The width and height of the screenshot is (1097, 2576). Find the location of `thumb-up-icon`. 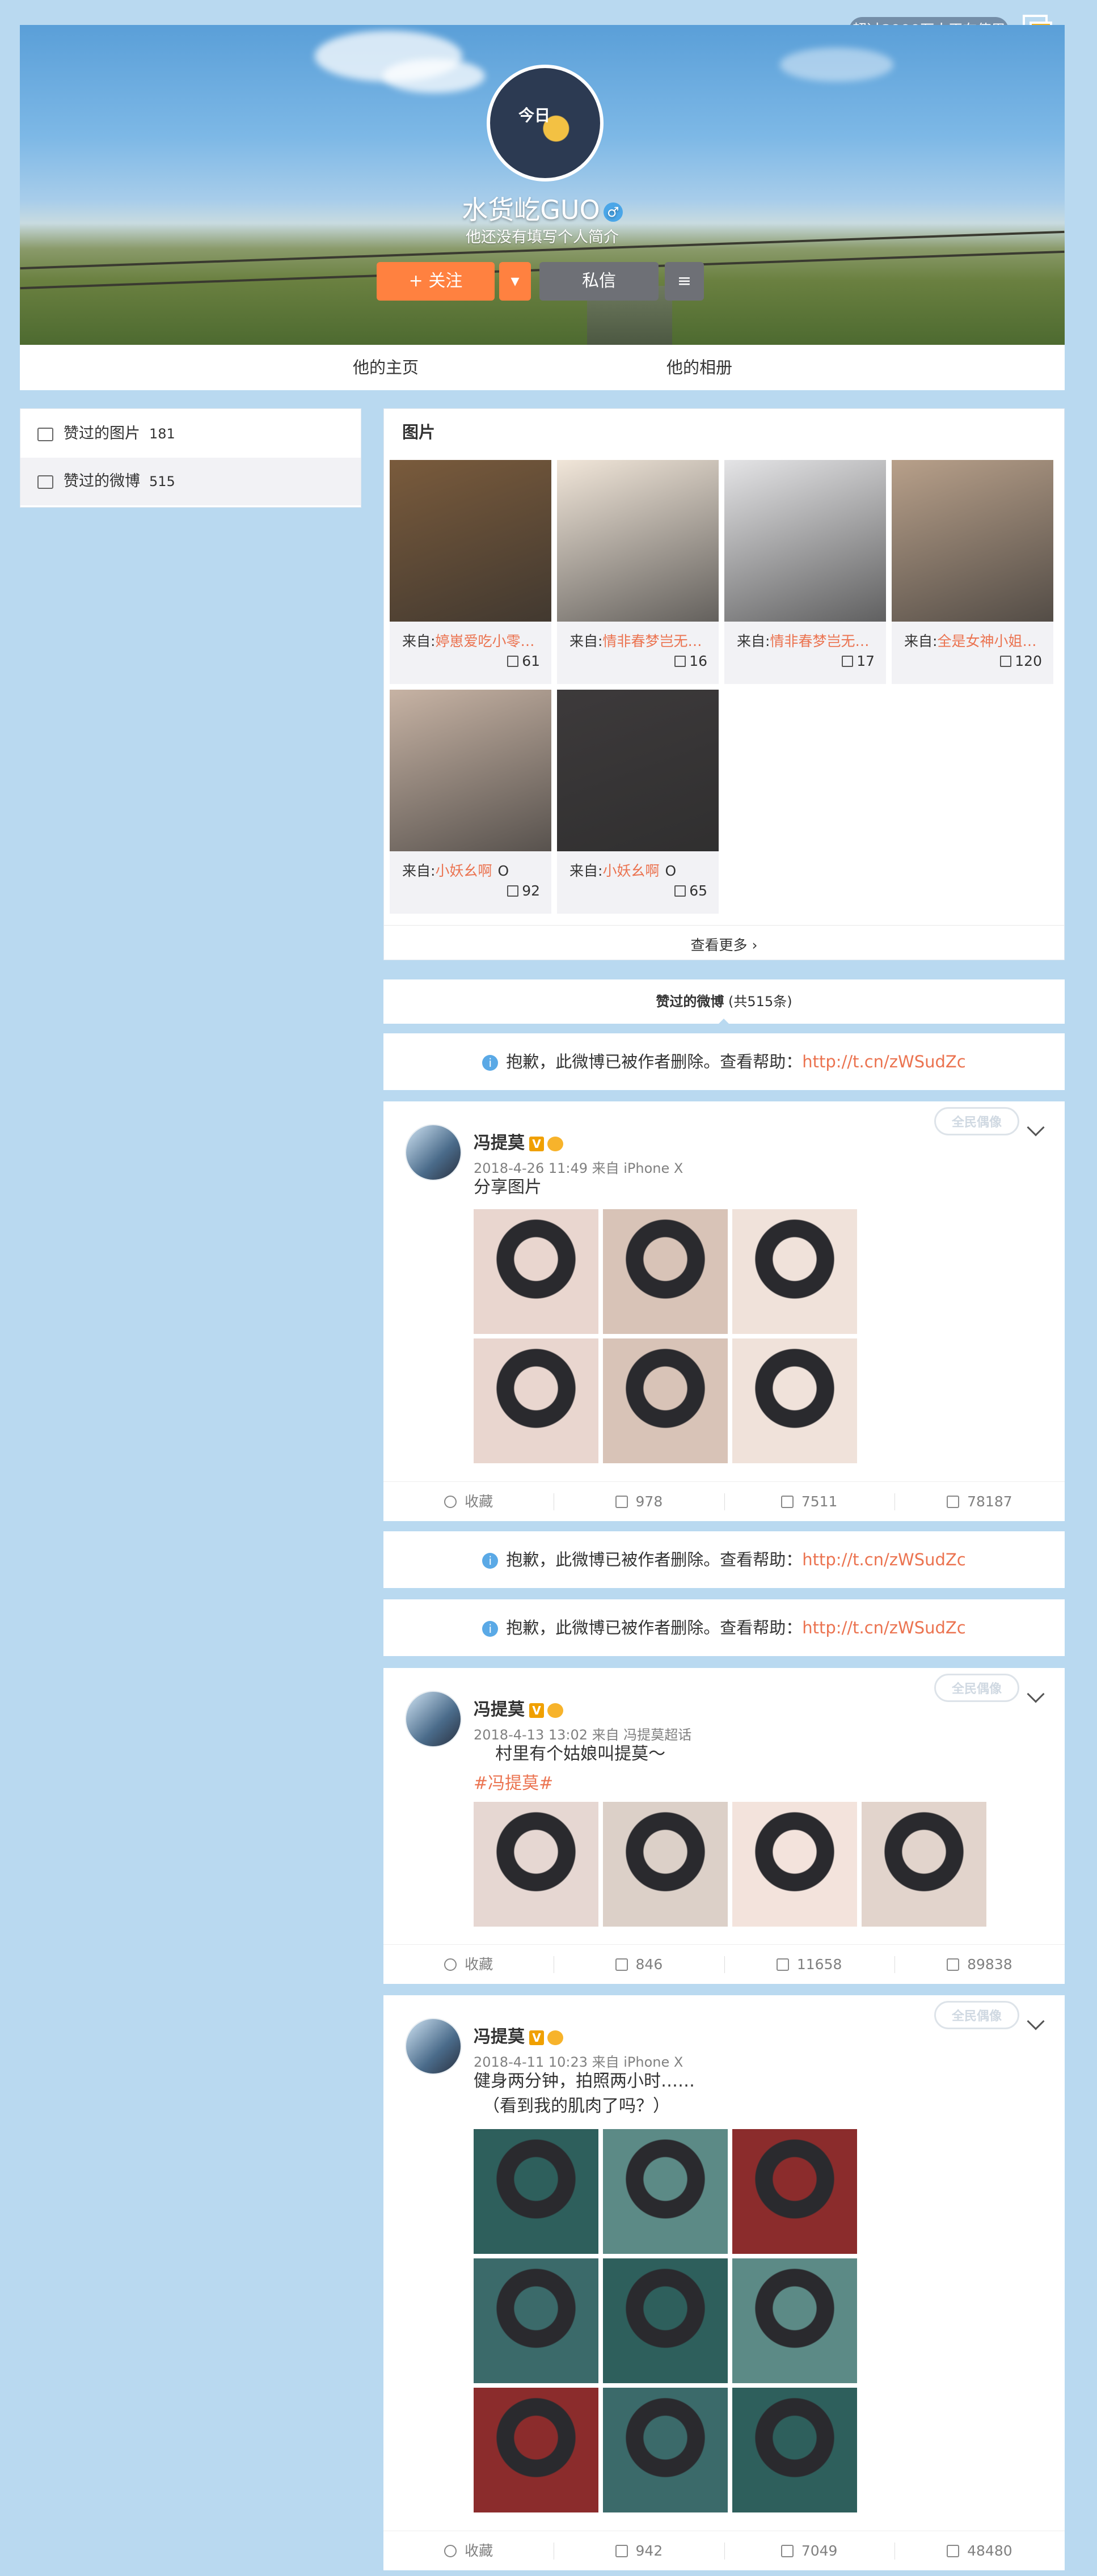

thumb-up-icon is located at coordinates (513, 891).